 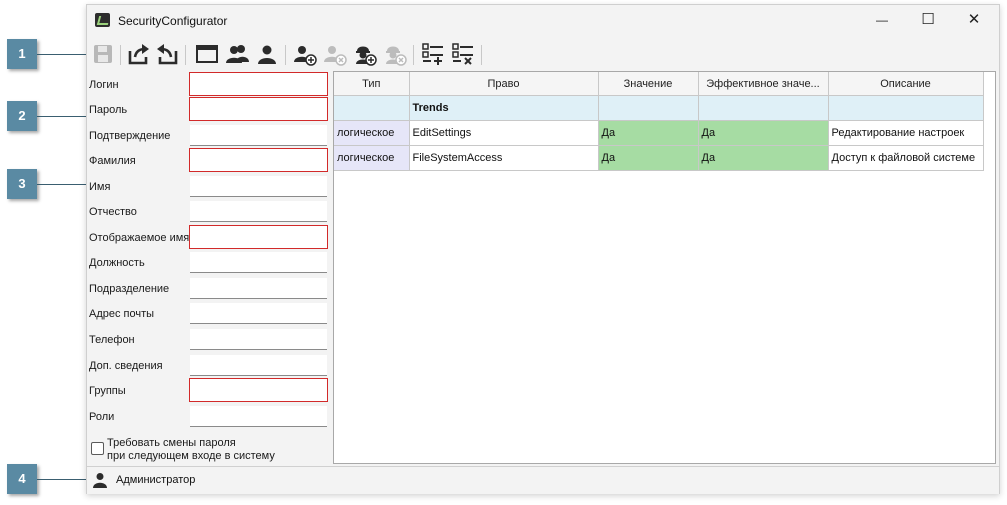 What do you see at coordinates (906, 84) in the screenshot?
I see `col-header-description: Описание` at bounding box center [906, 84].